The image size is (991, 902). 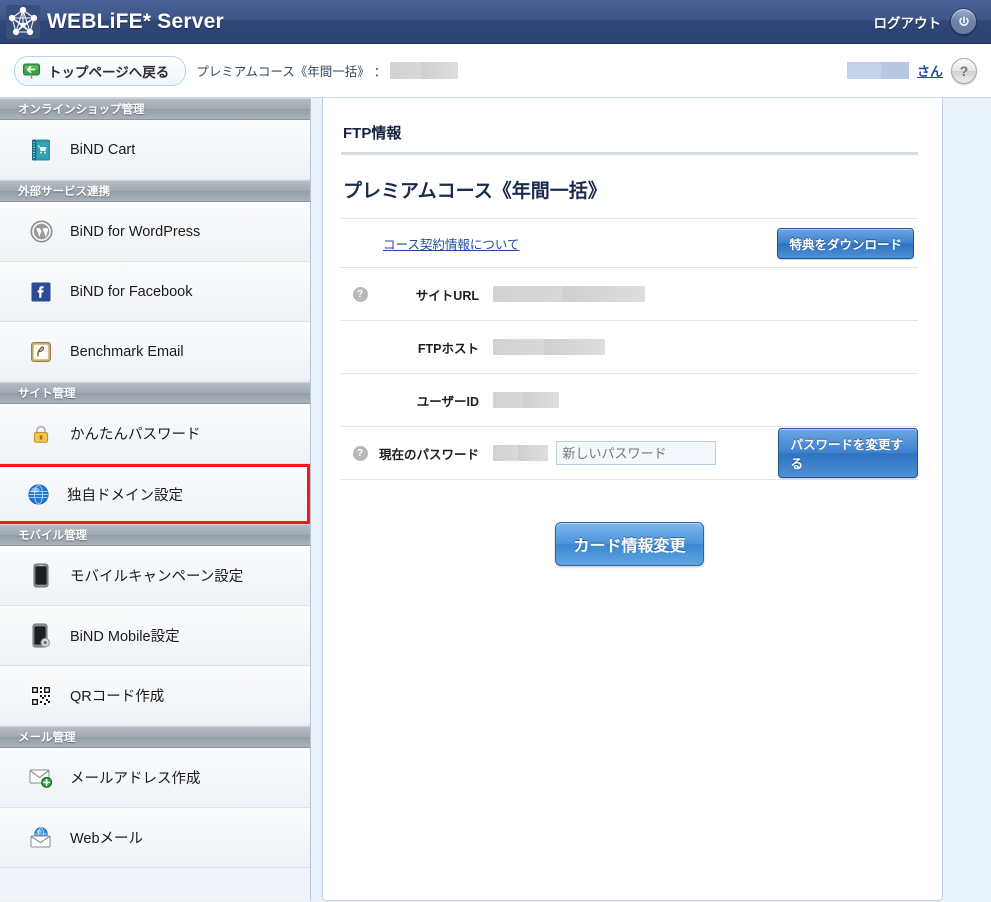 I want to click on mobile-phone-icon, so click(x=41, y=575).